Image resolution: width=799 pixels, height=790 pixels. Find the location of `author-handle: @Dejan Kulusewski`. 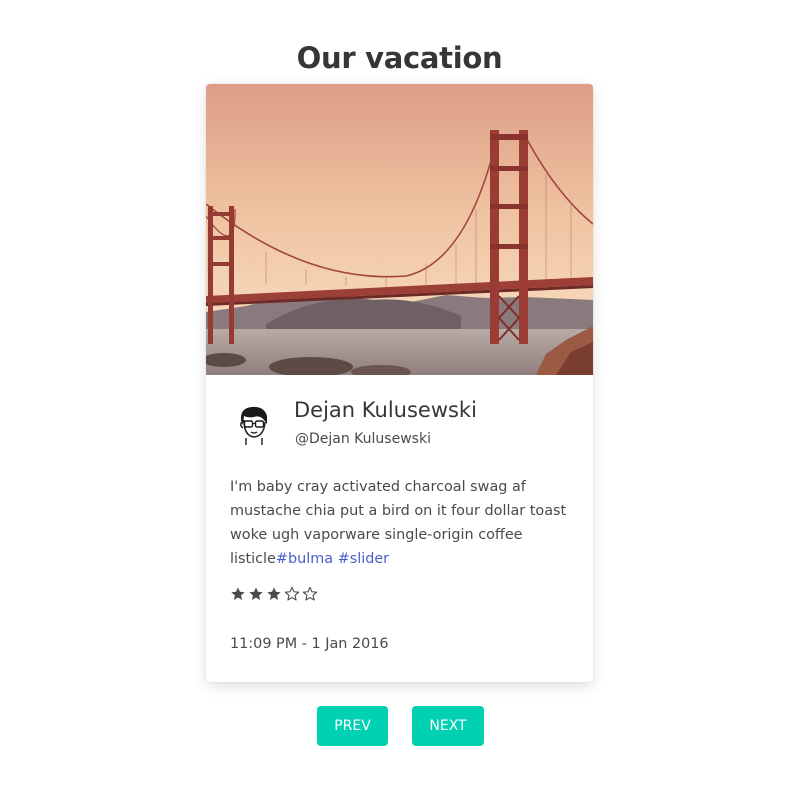

author-handle: @Dejan Kulusewski is located at coordinates (363, 439).